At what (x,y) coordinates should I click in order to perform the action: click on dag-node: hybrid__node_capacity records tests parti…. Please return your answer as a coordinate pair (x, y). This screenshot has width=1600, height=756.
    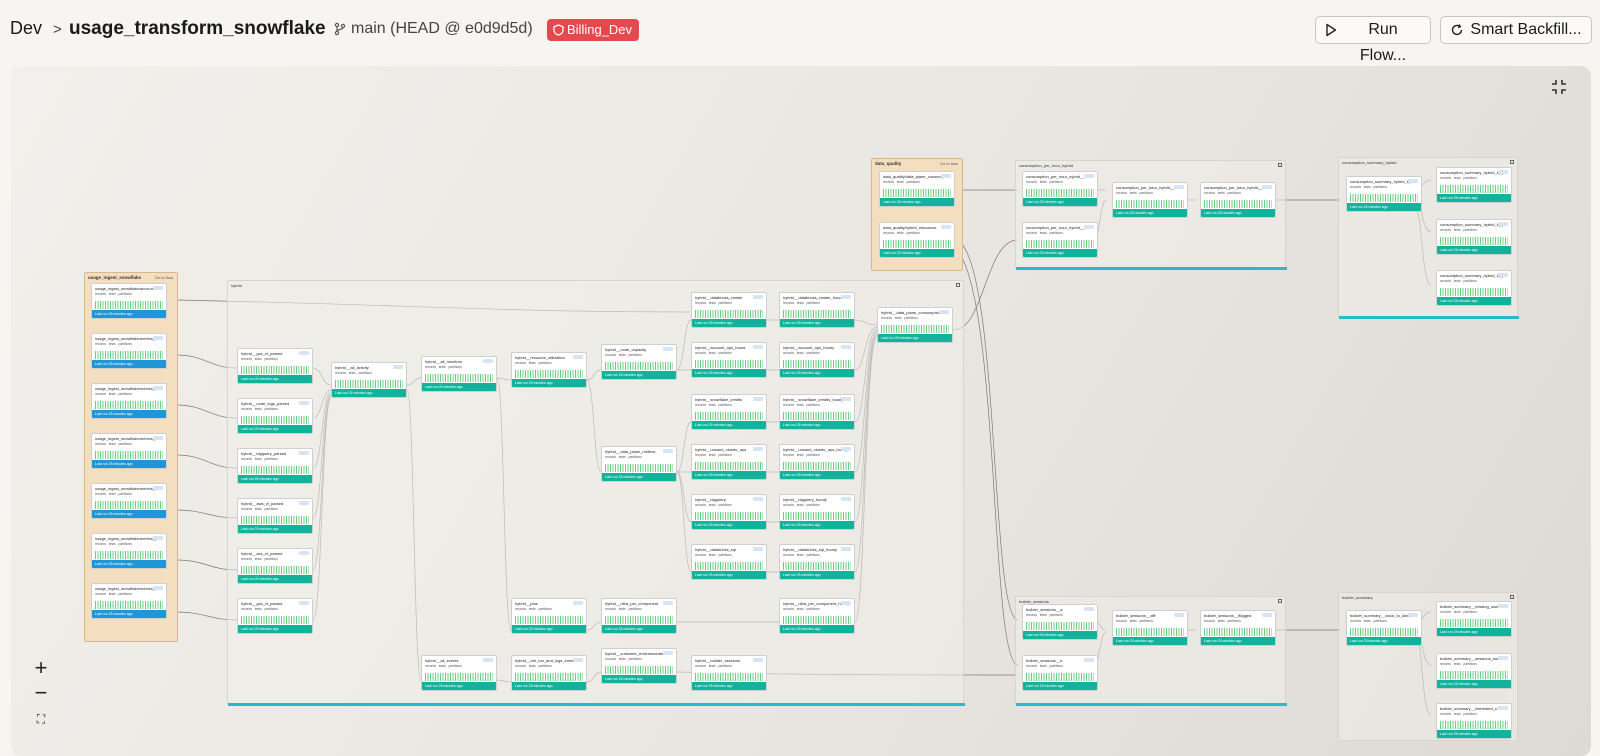
    Looking at the image, I should click on (639, 362).